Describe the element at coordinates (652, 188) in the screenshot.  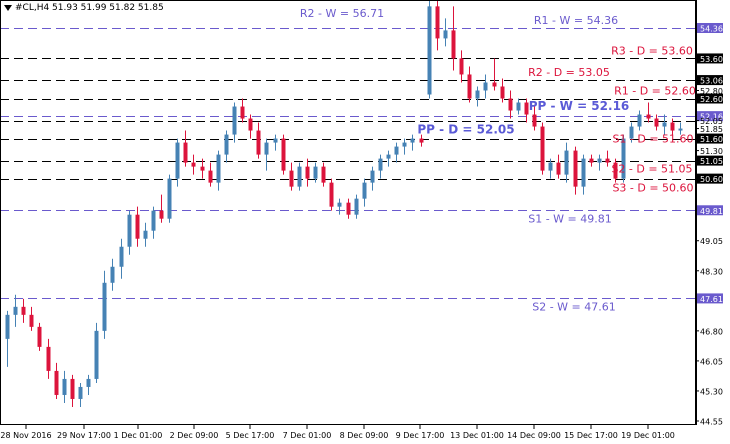
I see `level-label: S3 - D = 50.60` at that location.